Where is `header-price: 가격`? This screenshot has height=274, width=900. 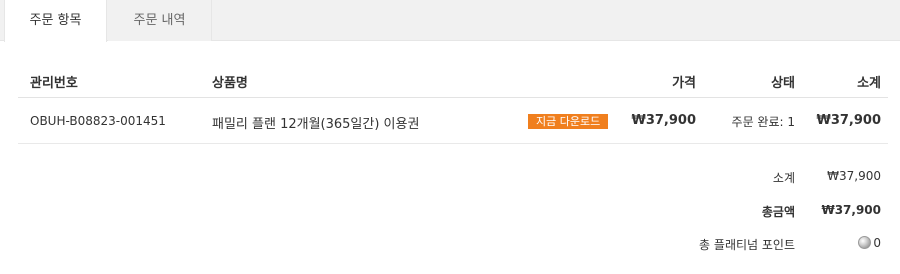
header-price: 가격 is located at coordinates (684, 83).